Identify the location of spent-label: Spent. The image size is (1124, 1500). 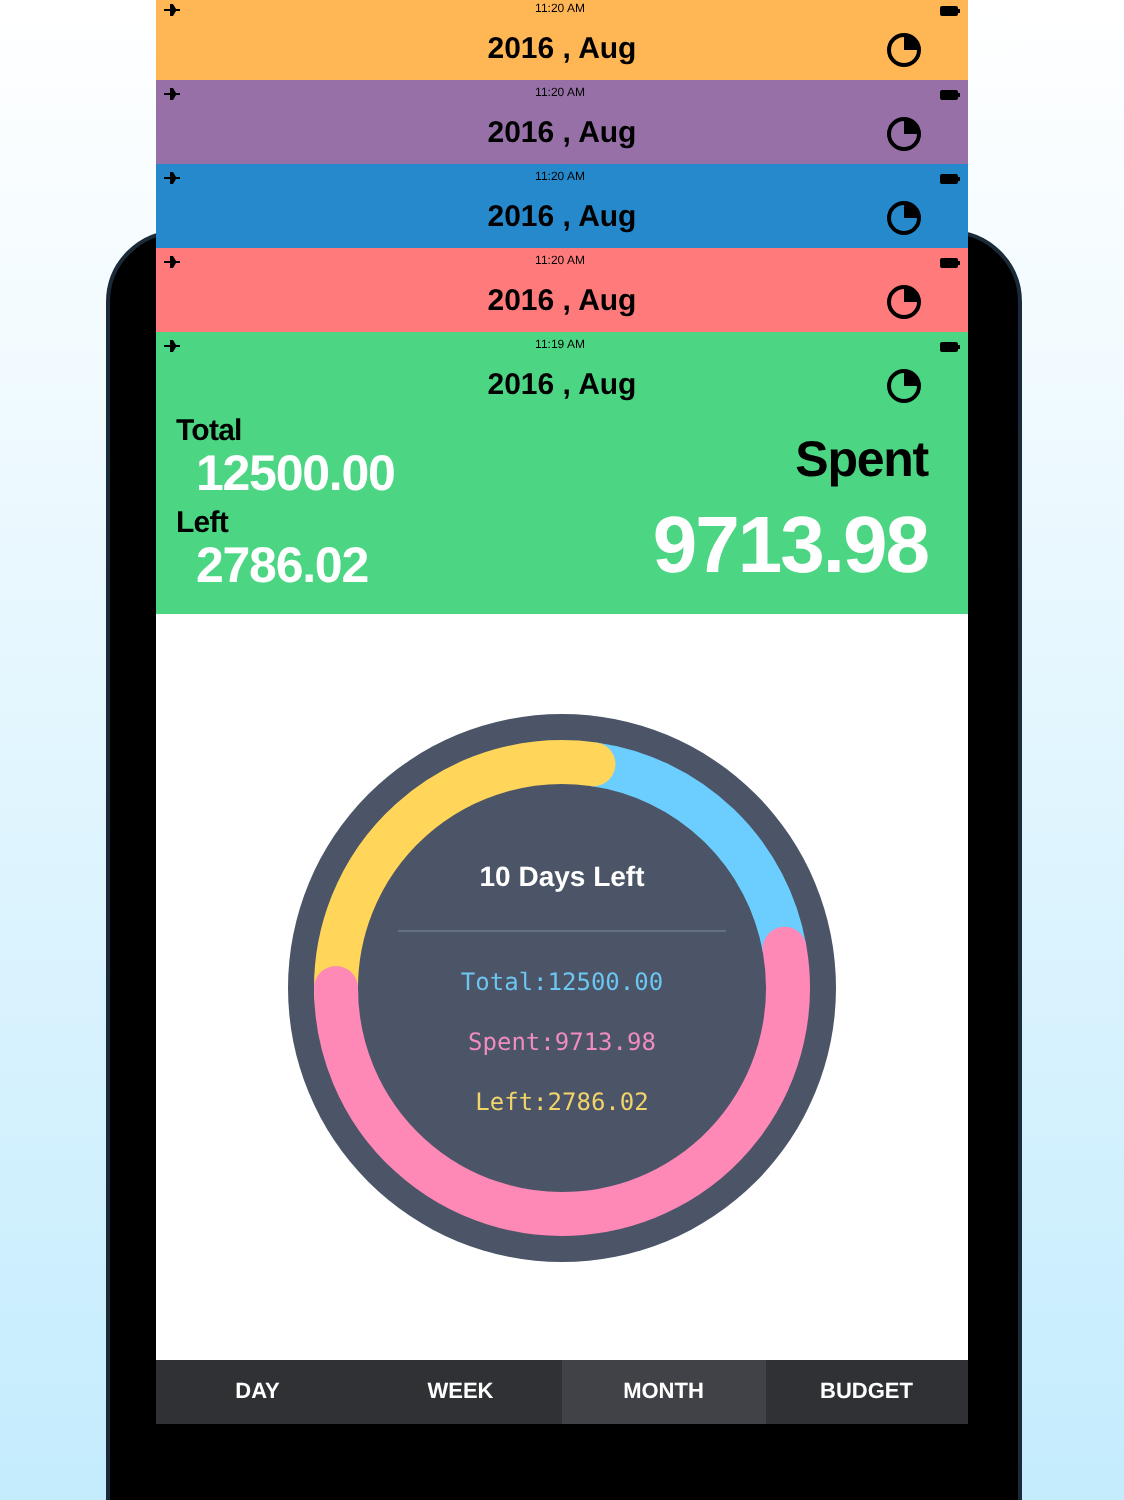
(861, 460).